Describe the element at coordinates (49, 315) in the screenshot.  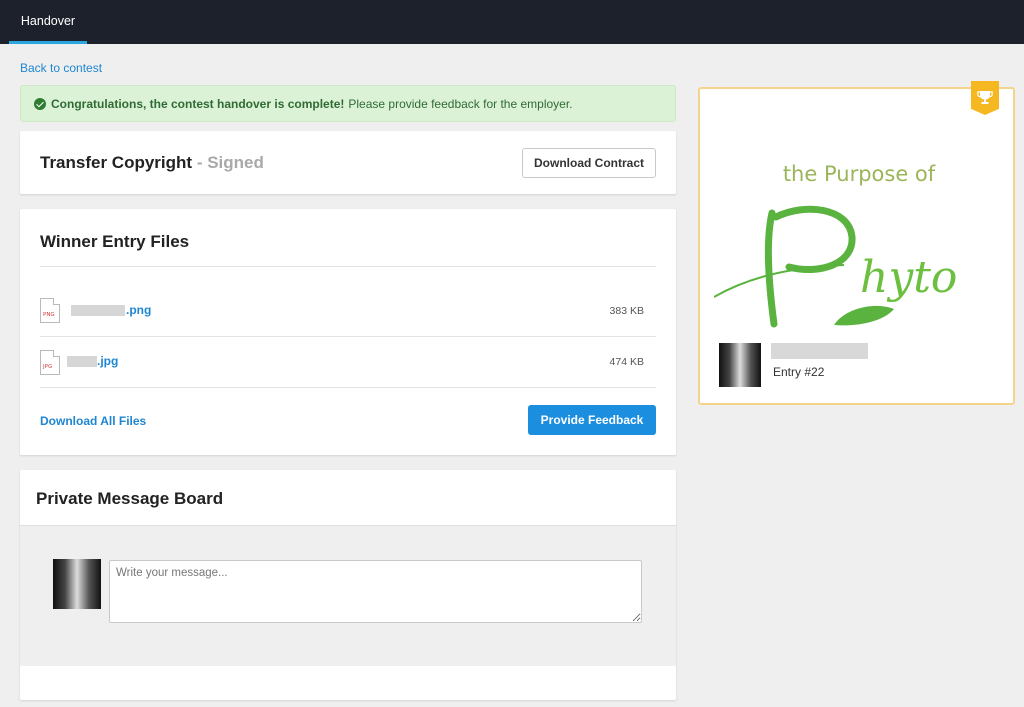
I see `file-icon-ext: PNG` at that location.